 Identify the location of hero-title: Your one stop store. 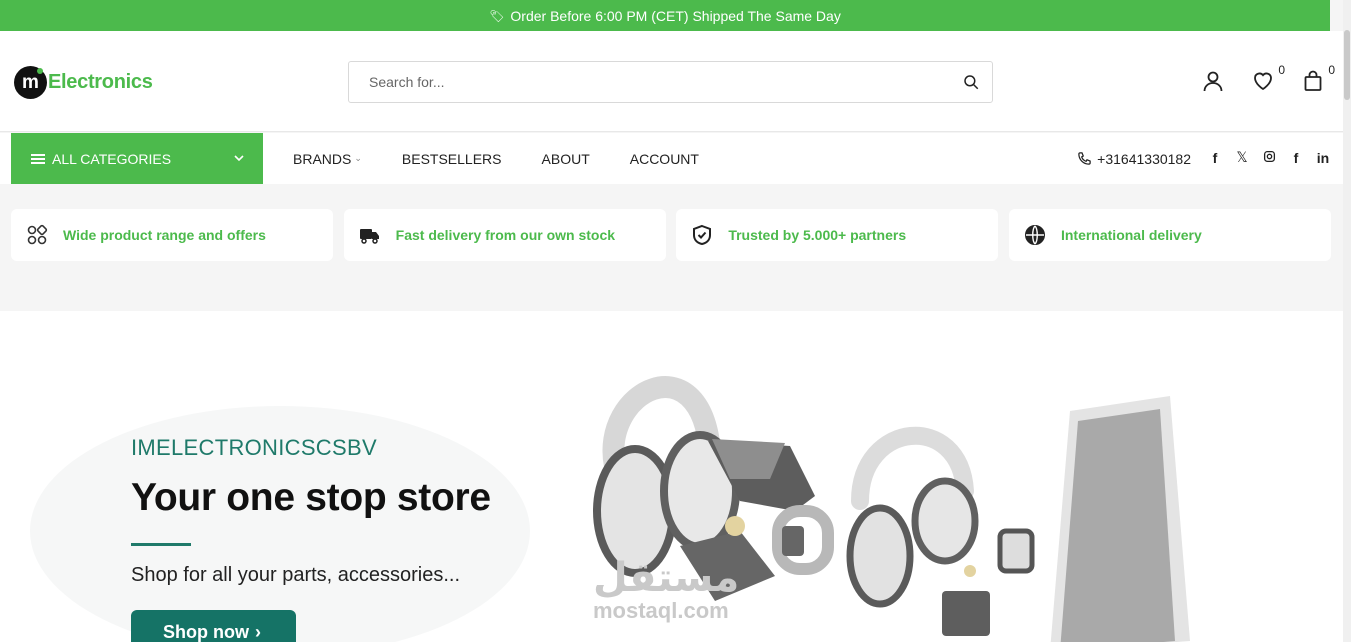
(311, 497).